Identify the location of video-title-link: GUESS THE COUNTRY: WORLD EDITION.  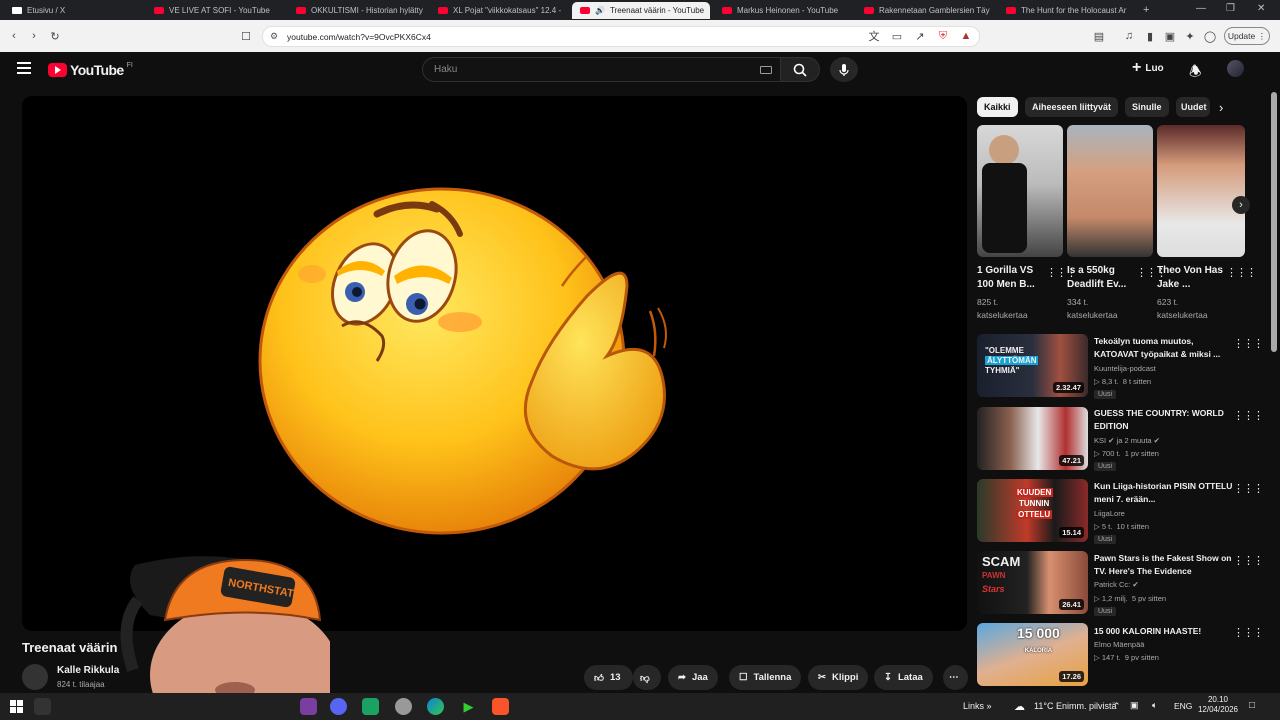
(1164, 420).